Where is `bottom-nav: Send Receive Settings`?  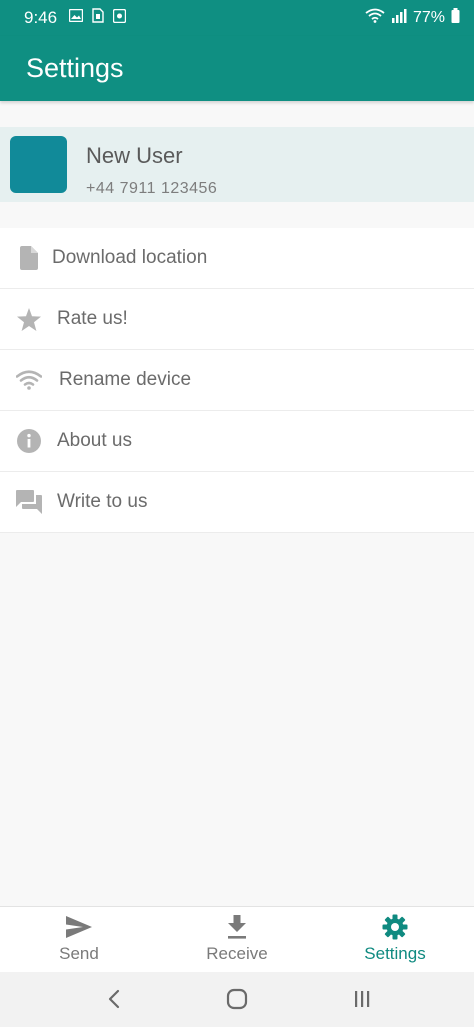 bottom-nav: Send Receive Settings is located at coordinates (237, 939).